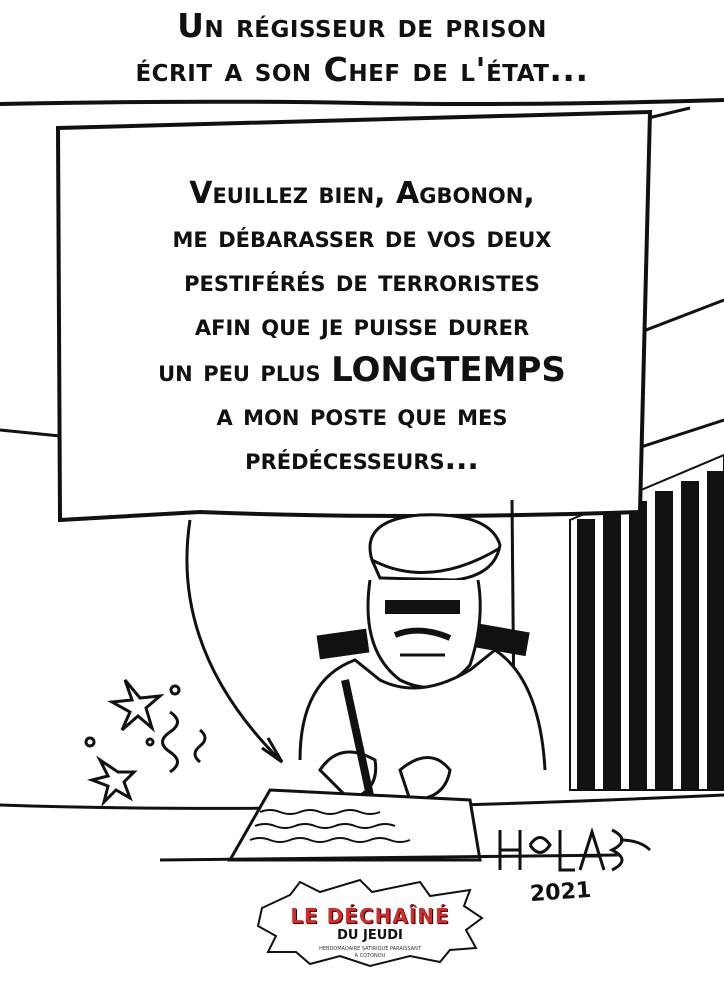 The image size is (724, 999). I want to click on bubble-line-1: Veuillez bien, Agbonon,, so click(362, 193).